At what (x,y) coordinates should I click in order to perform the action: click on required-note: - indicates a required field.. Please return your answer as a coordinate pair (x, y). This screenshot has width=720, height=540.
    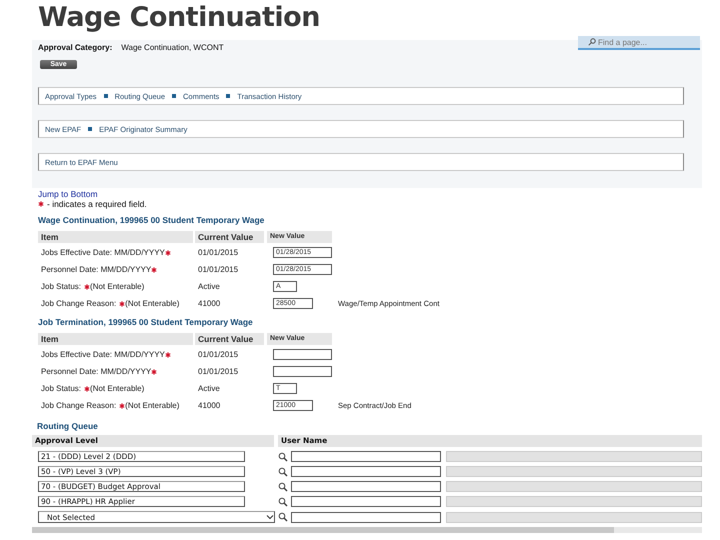
    Looking at the image, I should click on (97, 204).